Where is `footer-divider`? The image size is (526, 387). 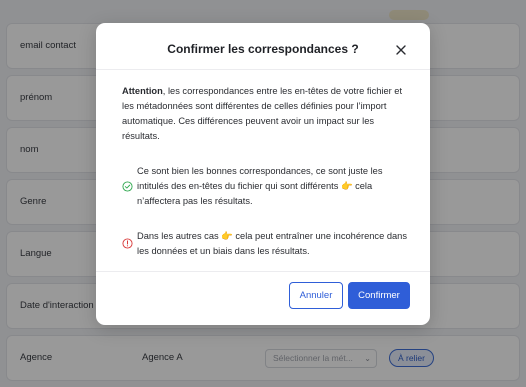
footer-divider is located at coordinates (263, 271).